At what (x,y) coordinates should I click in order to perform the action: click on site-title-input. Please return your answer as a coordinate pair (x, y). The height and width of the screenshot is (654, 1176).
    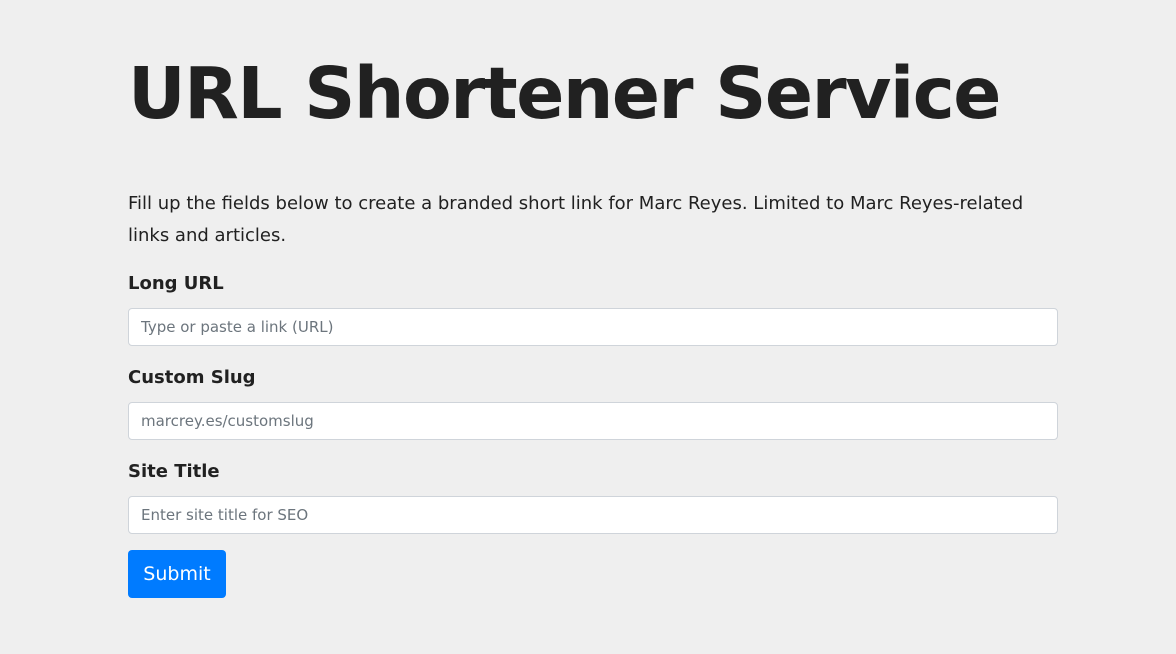
    Looking at the image, I should click on (593, 515).